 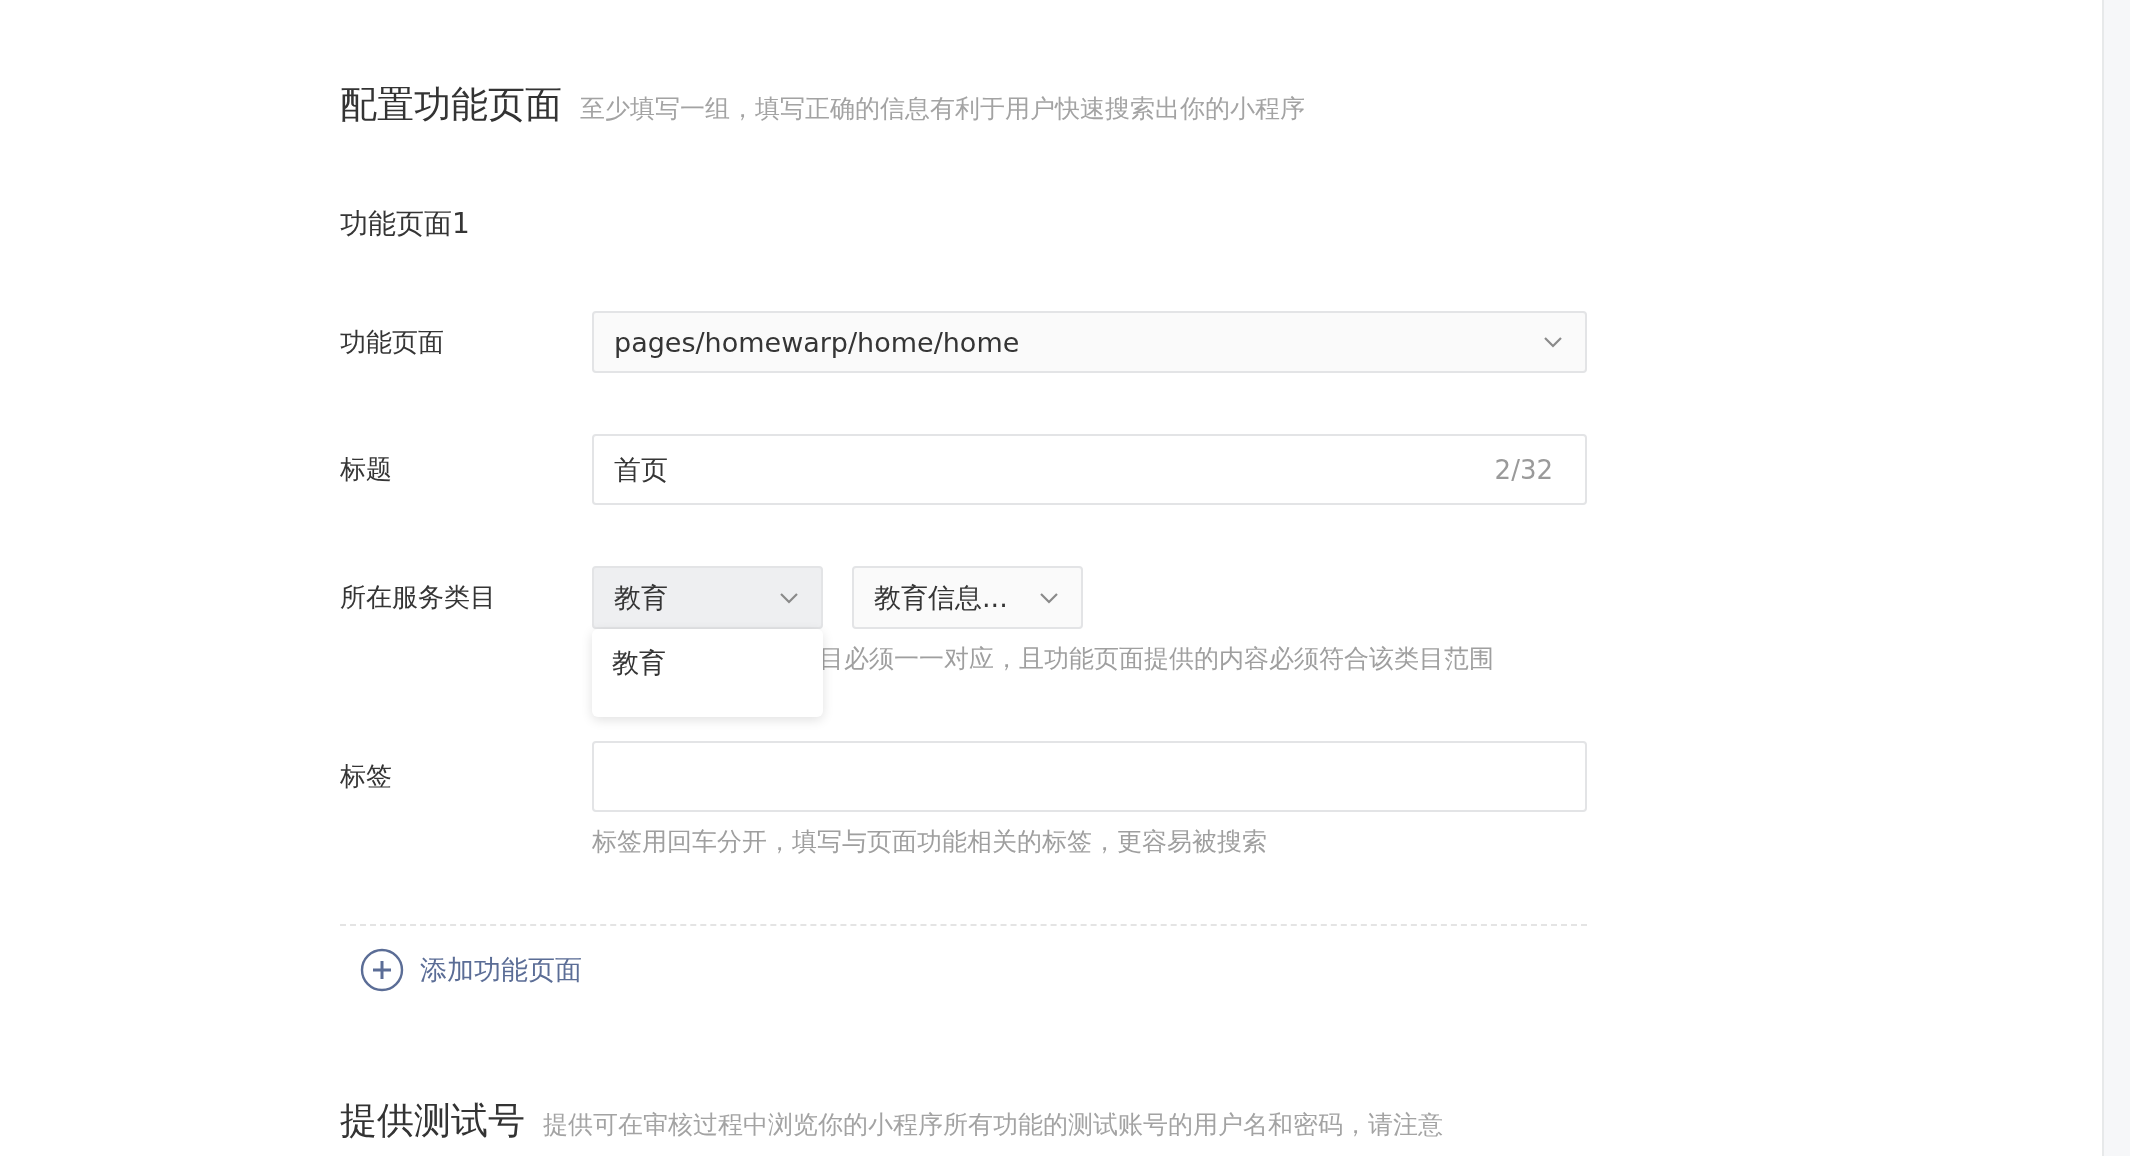 What do you see at coordinates (405, 224) in the screenshot?
I see `group-title: 功能页面1` at bounding box center [405, 224].